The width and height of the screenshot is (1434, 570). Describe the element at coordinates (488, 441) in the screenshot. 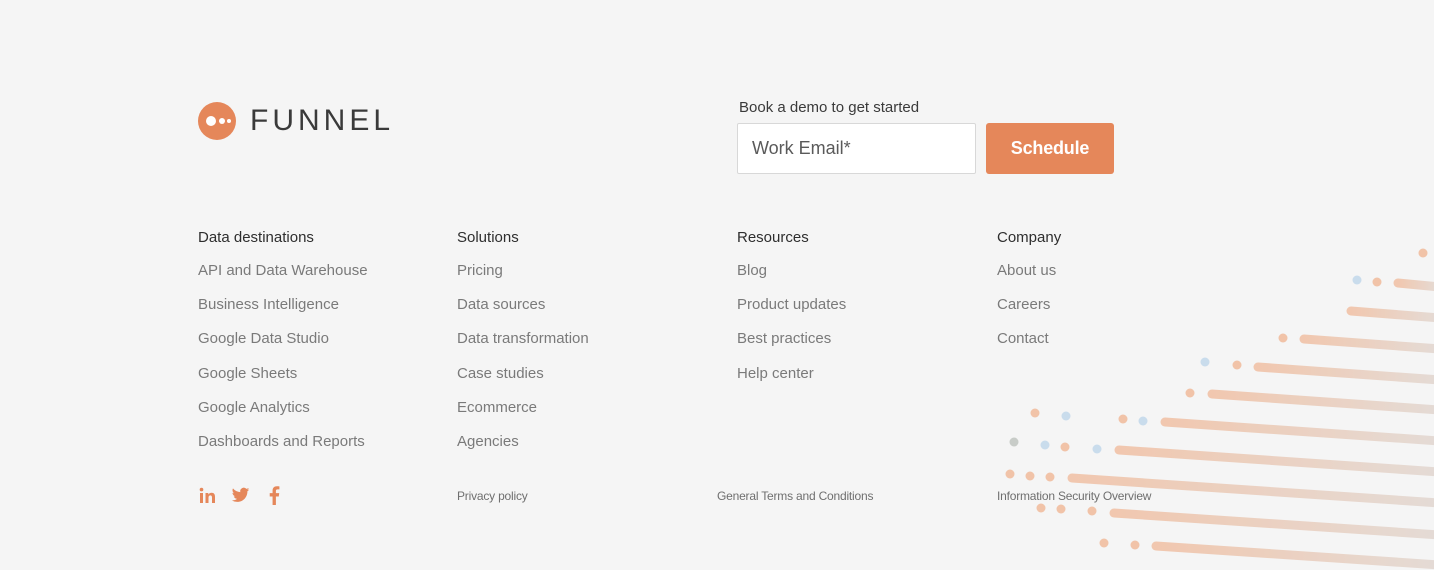

I see `footer-link-agencies: Agencies` at that location.